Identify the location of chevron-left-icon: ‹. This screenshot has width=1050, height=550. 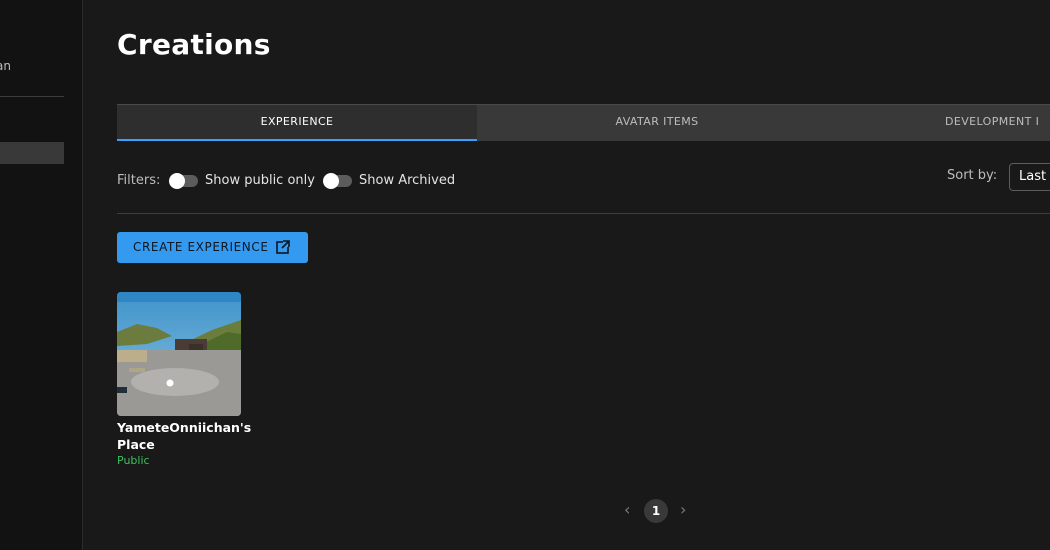
(627, 510).